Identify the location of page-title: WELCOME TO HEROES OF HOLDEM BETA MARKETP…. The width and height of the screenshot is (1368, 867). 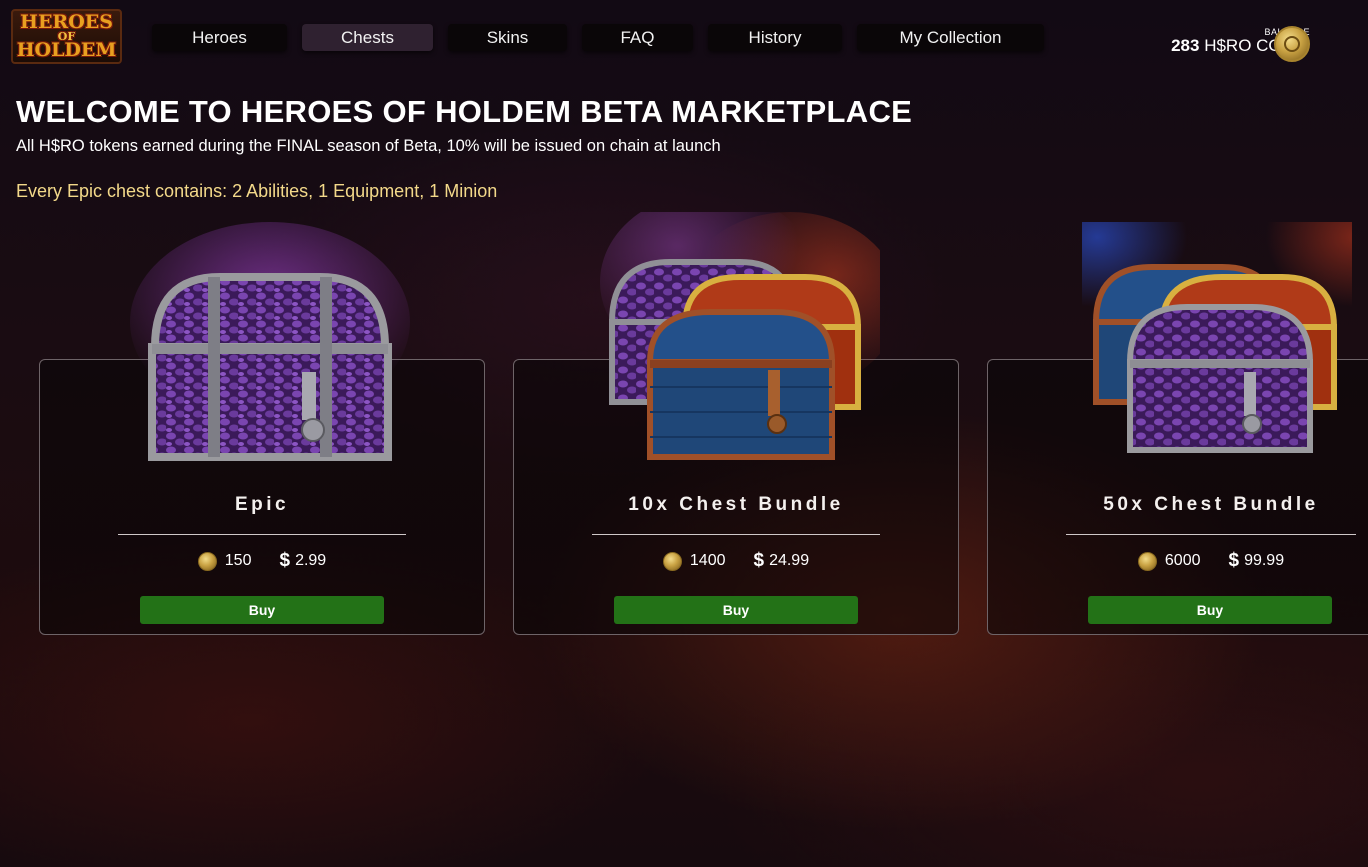
(464, 111).